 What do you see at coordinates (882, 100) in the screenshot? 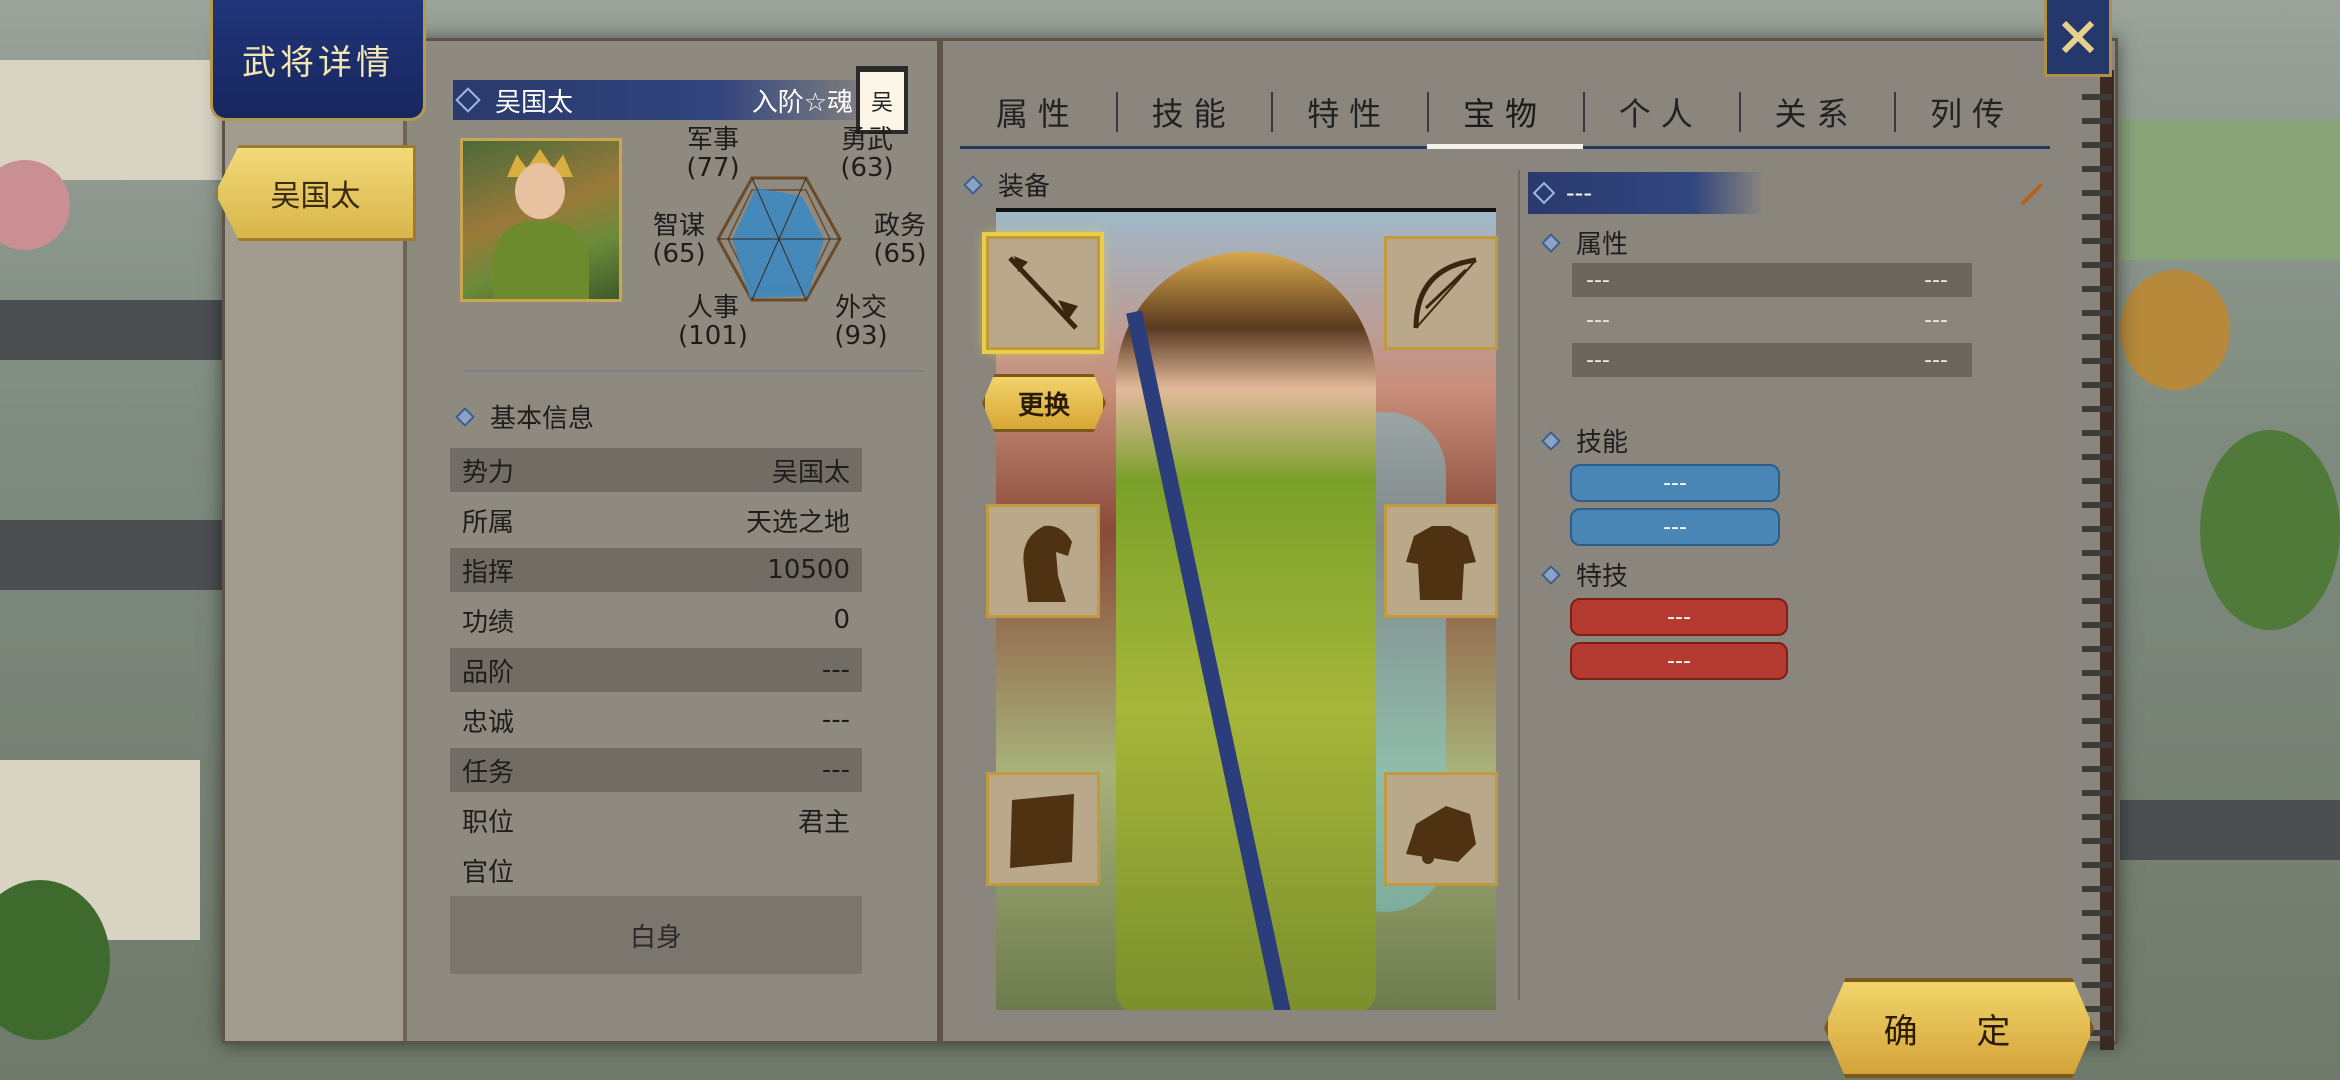
I see `faction-flag-icon: 吴` at bounding box center [882, 100].